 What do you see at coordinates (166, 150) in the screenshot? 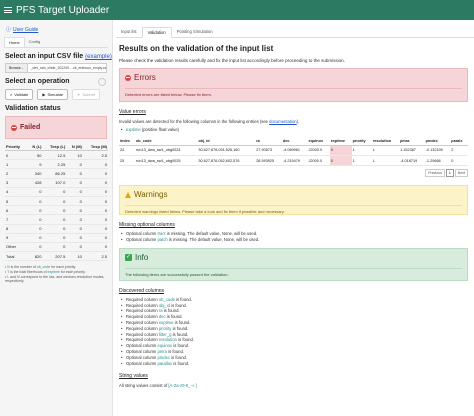
I see `table-cell: run13_dwa_sw1_obg0024` at bounding box center [166, 150].